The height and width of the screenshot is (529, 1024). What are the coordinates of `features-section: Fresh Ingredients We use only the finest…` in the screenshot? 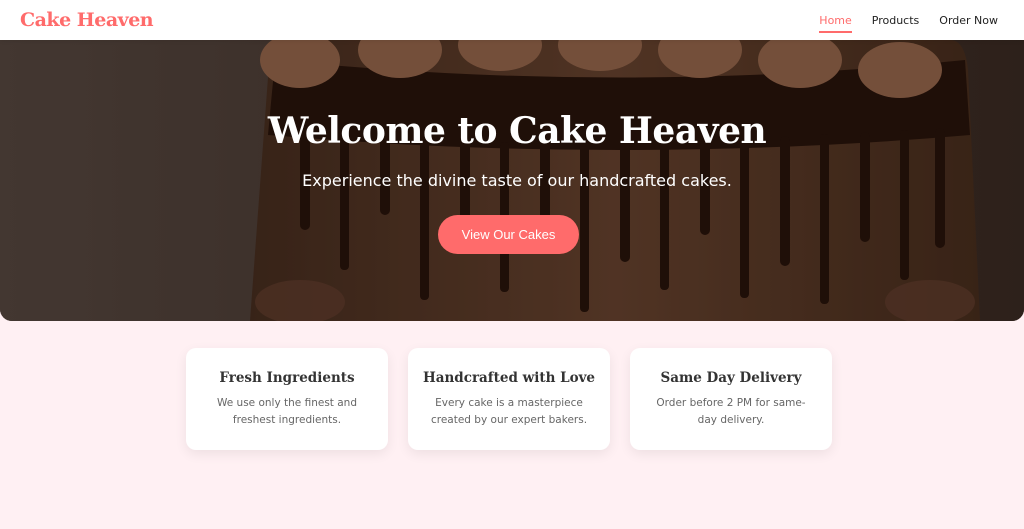 It's located at (509, 399).